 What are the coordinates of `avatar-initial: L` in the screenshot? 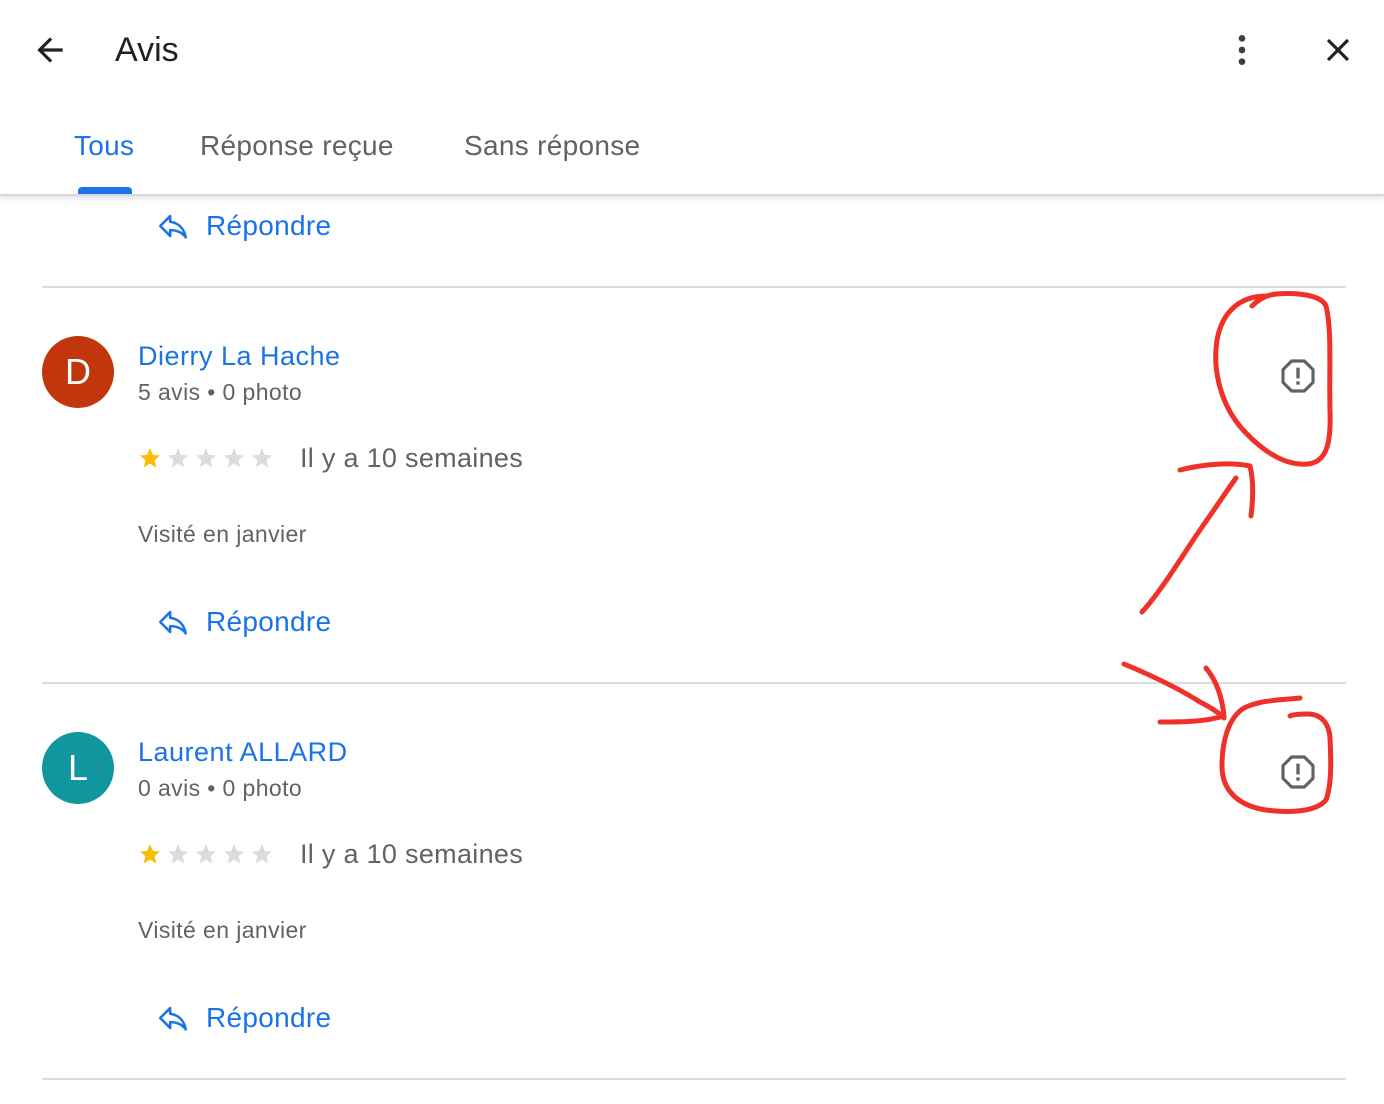 It's located at (78, 767).